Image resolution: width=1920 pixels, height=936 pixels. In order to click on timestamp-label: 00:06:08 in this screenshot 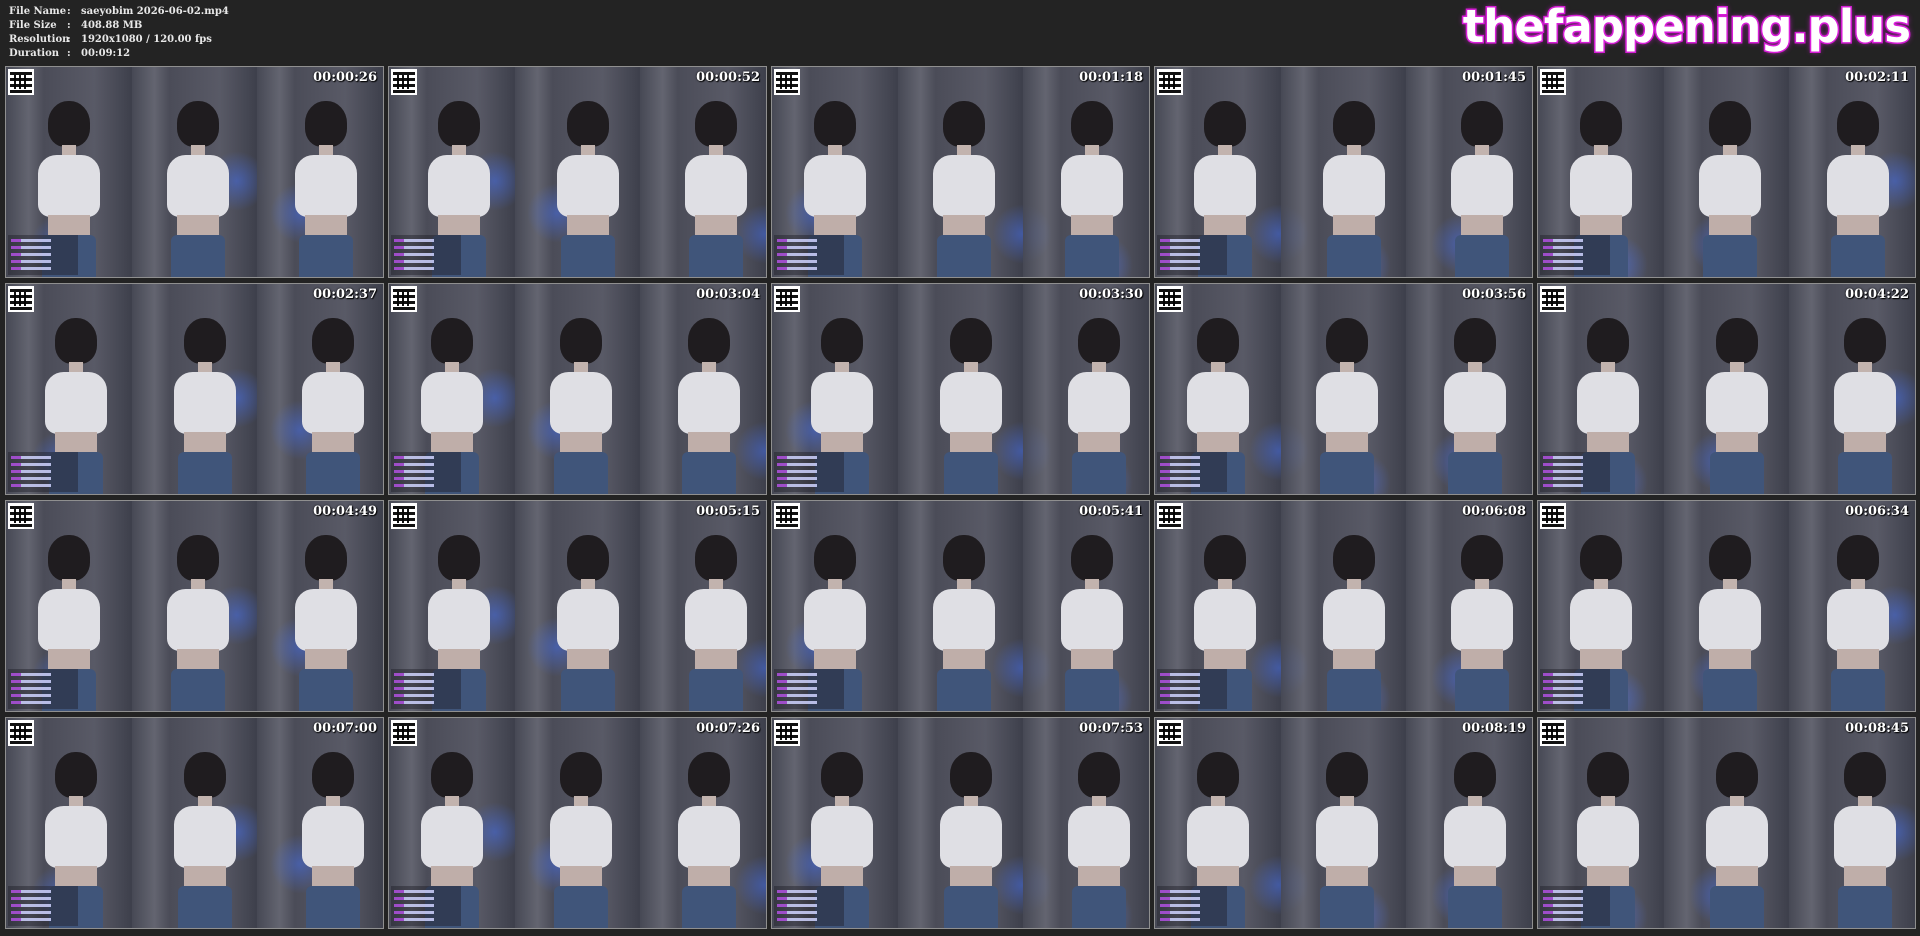, I will do `click(1494, 511)`.